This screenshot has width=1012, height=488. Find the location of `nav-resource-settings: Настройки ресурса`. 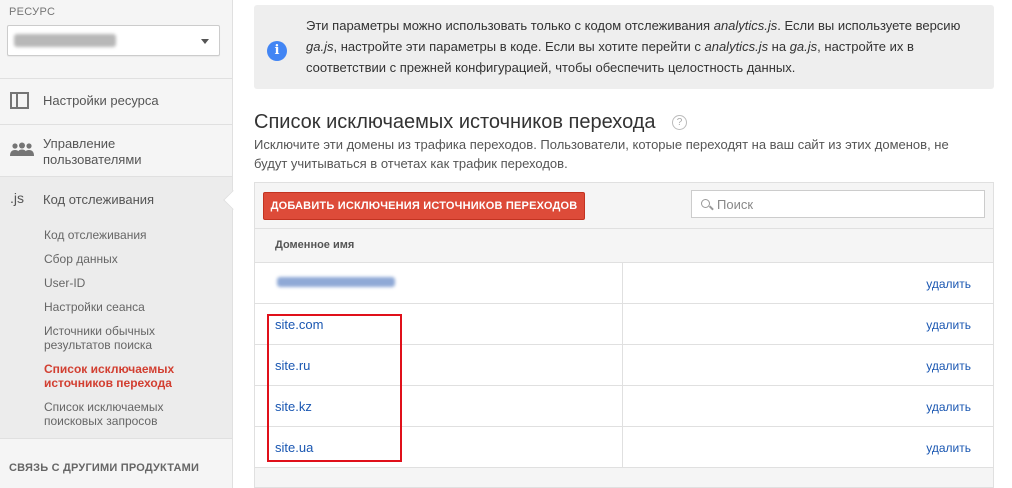

nav-resource-settings: Настройки ресурса is located at coordinates (116, 101).